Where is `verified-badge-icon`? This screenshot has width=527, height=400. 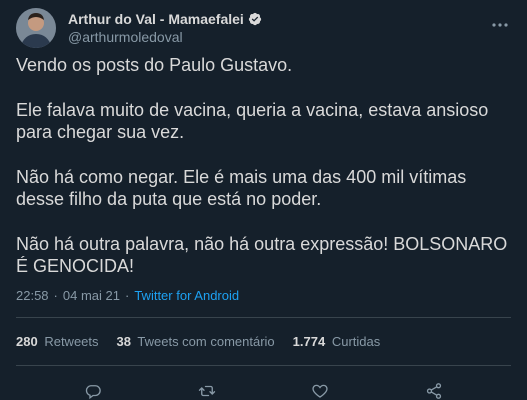
verified-badge-icon is located at coordinates (255, 19).